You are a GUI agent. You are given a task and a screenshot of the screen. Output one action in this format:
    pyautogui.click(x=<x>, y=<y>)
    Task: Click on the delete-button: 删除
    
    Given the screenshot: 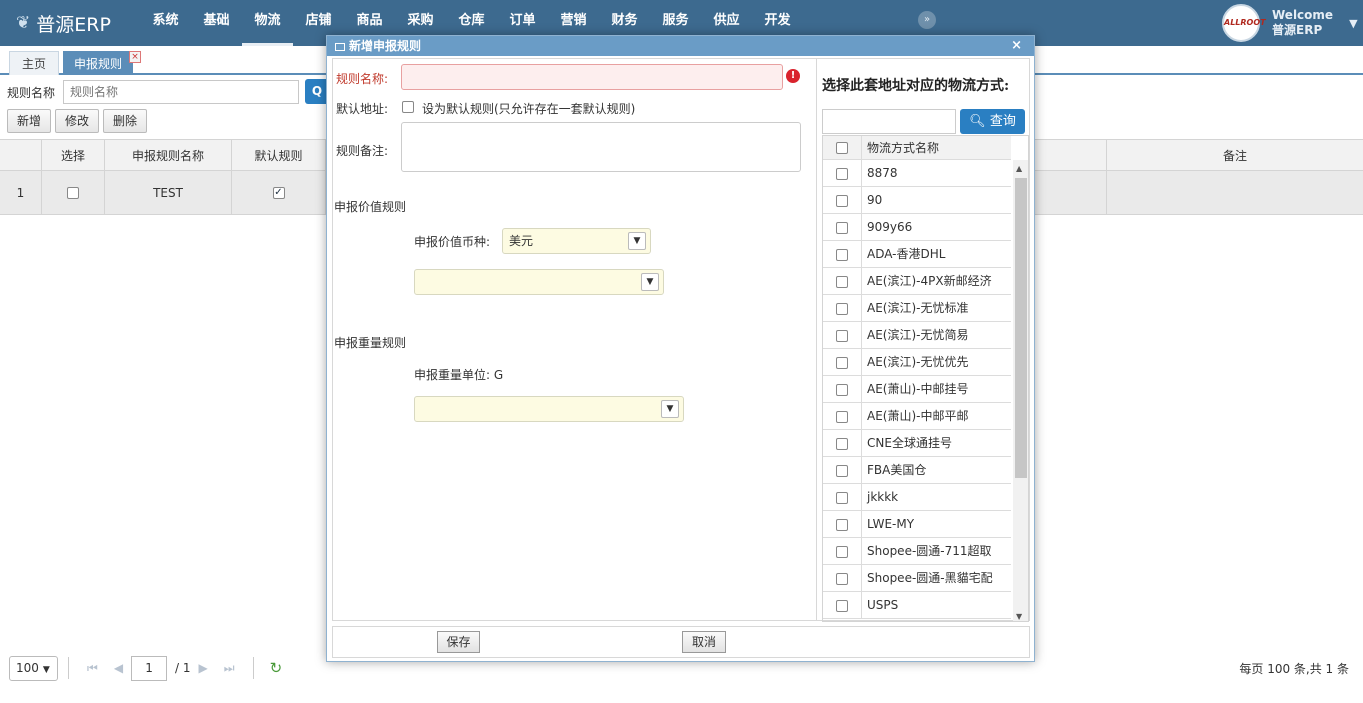 What is the action you would take?
    pyautogui.click(x=125, y=121)
    